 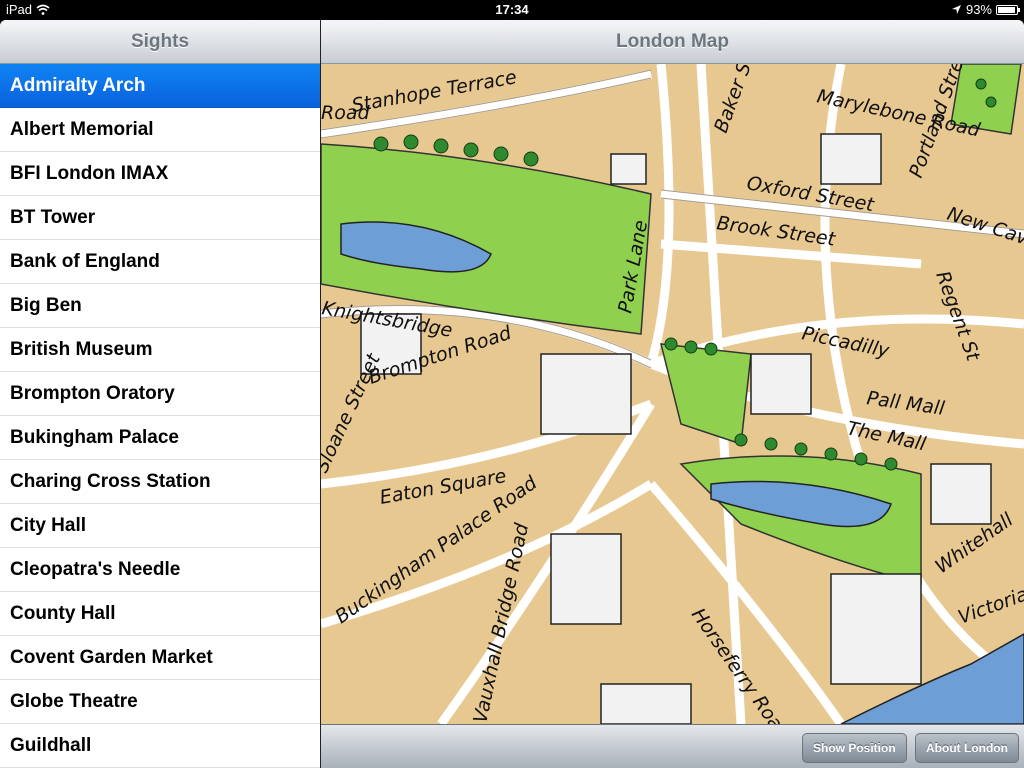 What do you see at coordinates (160, 350) in the screenshot?
I see `sight-item: British Museum` at bounding box center [160, 350].